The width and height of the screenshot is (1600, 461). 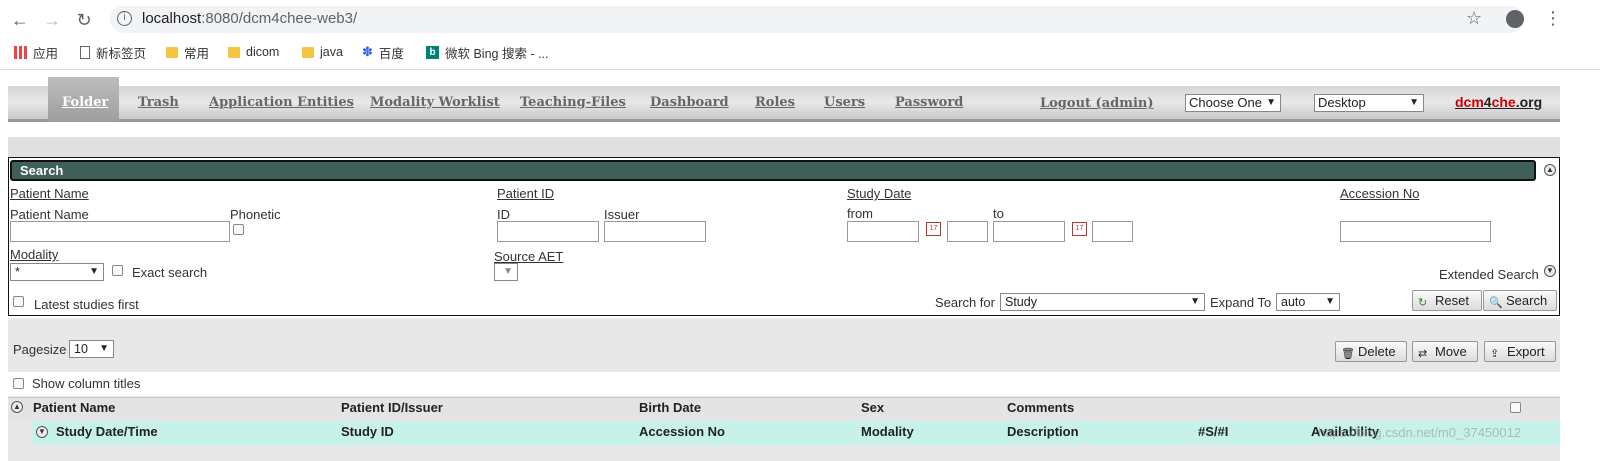 What do you see at coordinates (844, 102) in the screenshot?
I see `nav-users: Users` at bounding box center [844, 102].